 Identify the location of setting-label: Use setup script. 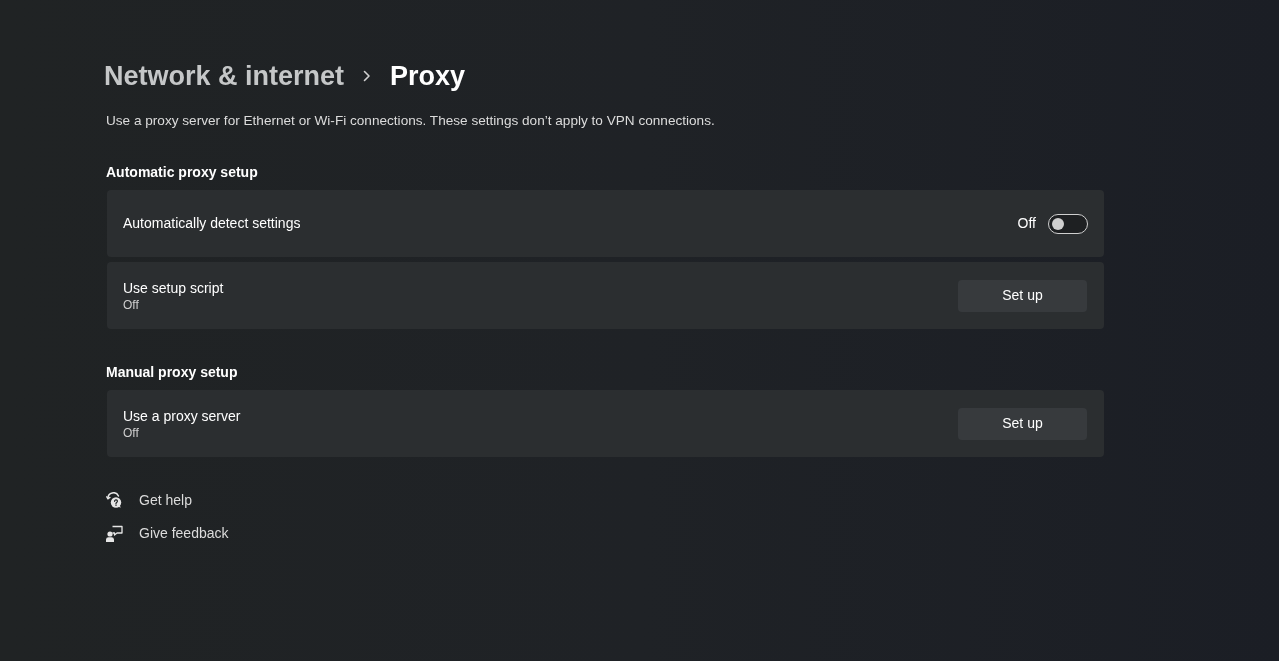
(173, 287).